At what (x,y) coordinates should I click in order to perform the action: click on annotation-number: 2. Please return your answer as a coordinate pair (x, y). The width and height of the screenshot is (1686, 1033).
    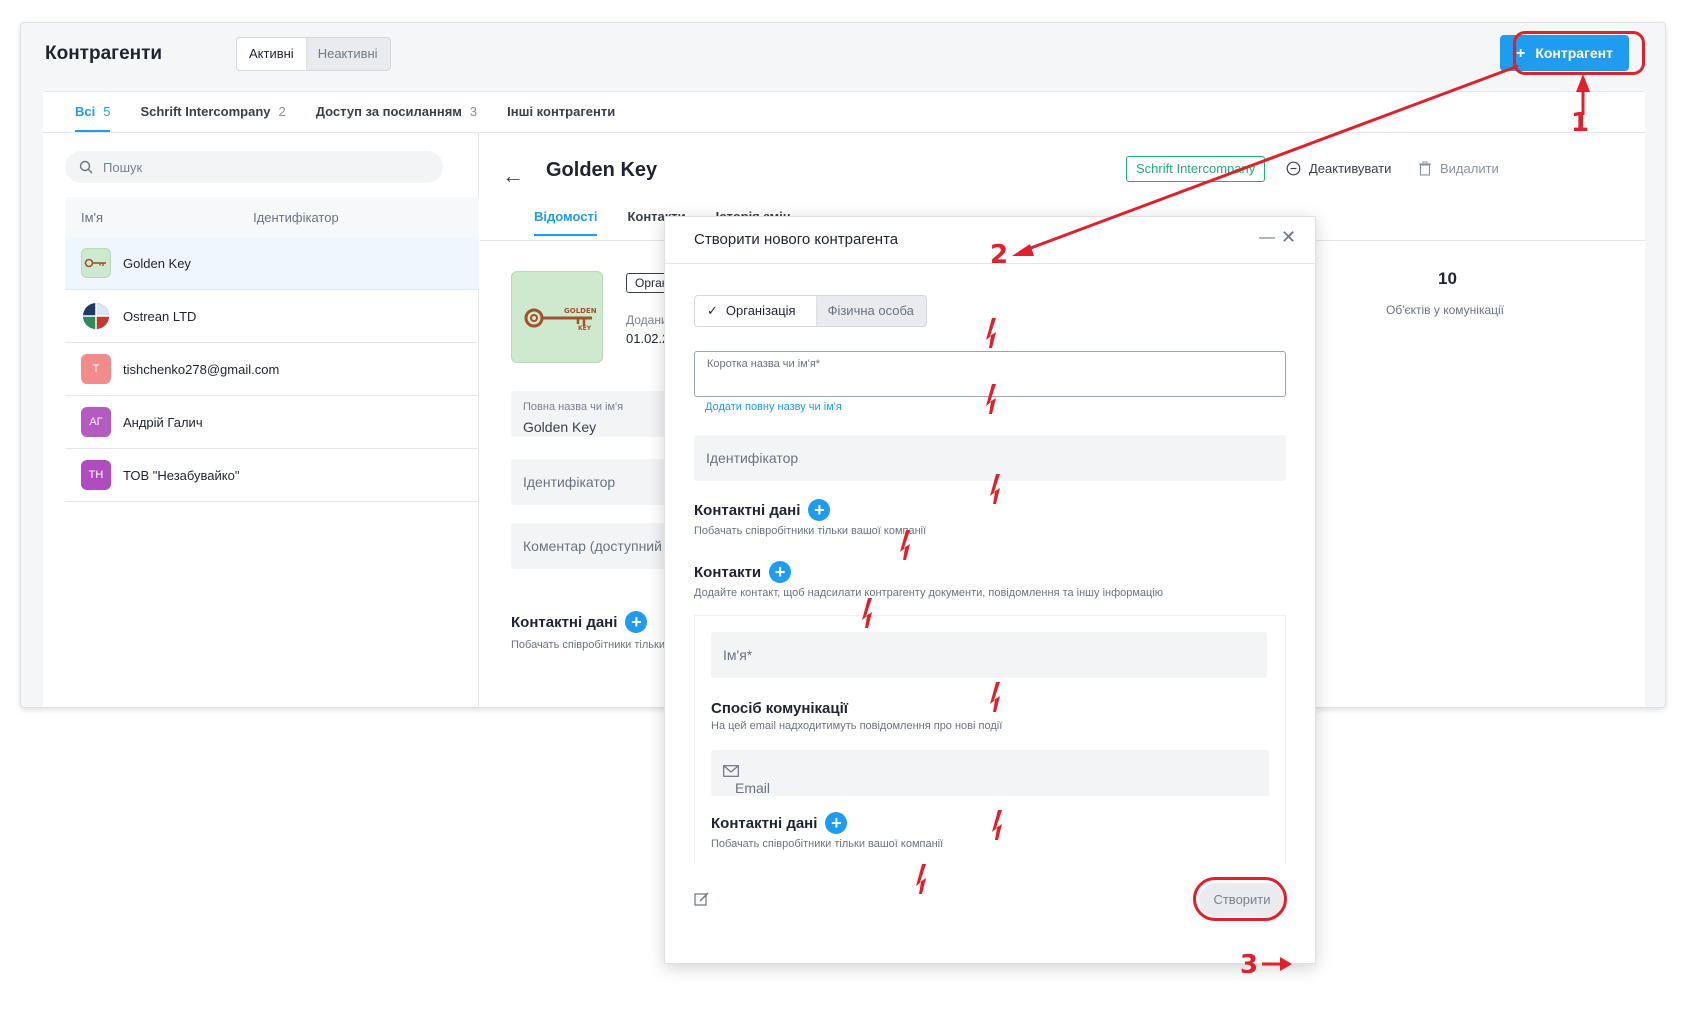
    Looking at the image, I should click on (999, 255).